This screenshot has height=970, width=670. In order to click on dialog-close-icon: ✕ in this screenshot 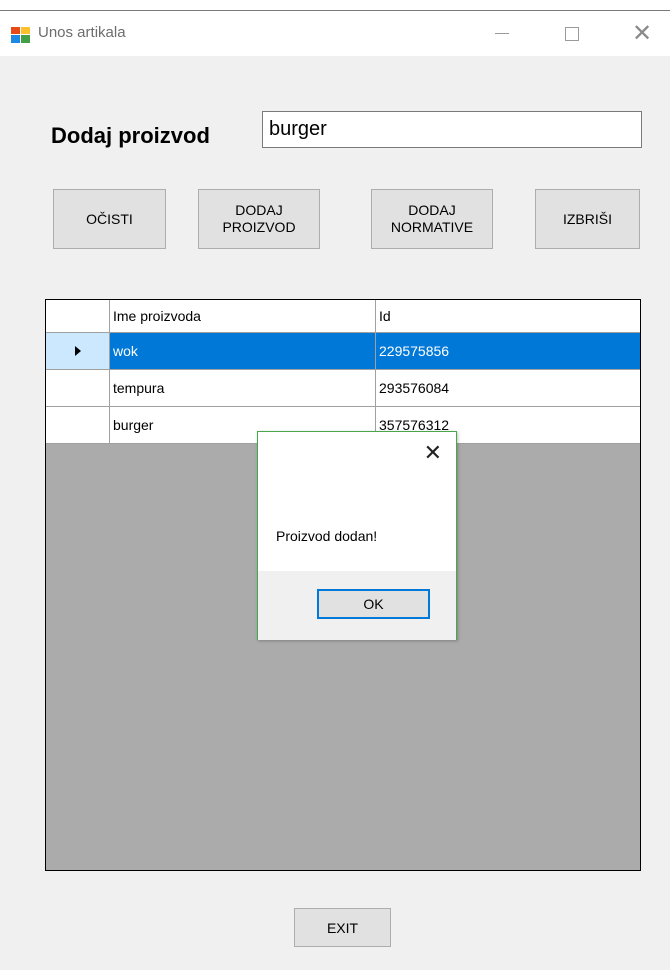, I will do `click(433, 453)`.